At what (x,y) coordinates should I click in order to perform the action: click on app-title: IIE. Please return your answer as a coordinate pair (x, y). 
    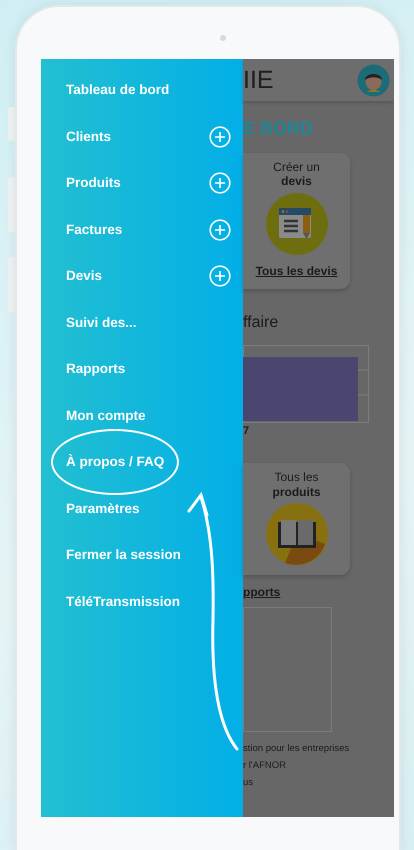
    Looking at the image, I should click on (258, 80).